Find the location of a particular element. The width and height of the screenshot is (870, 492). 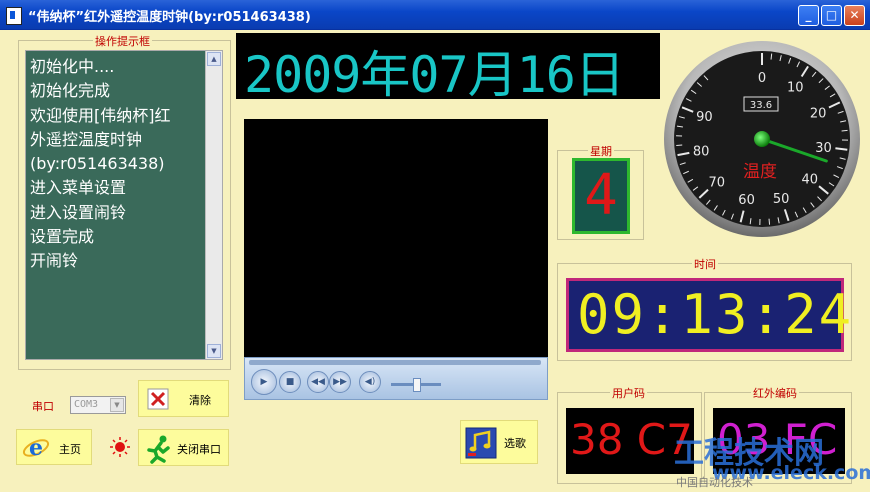

date-text: 2009年07月16日 is located at coordinates (434, 75).